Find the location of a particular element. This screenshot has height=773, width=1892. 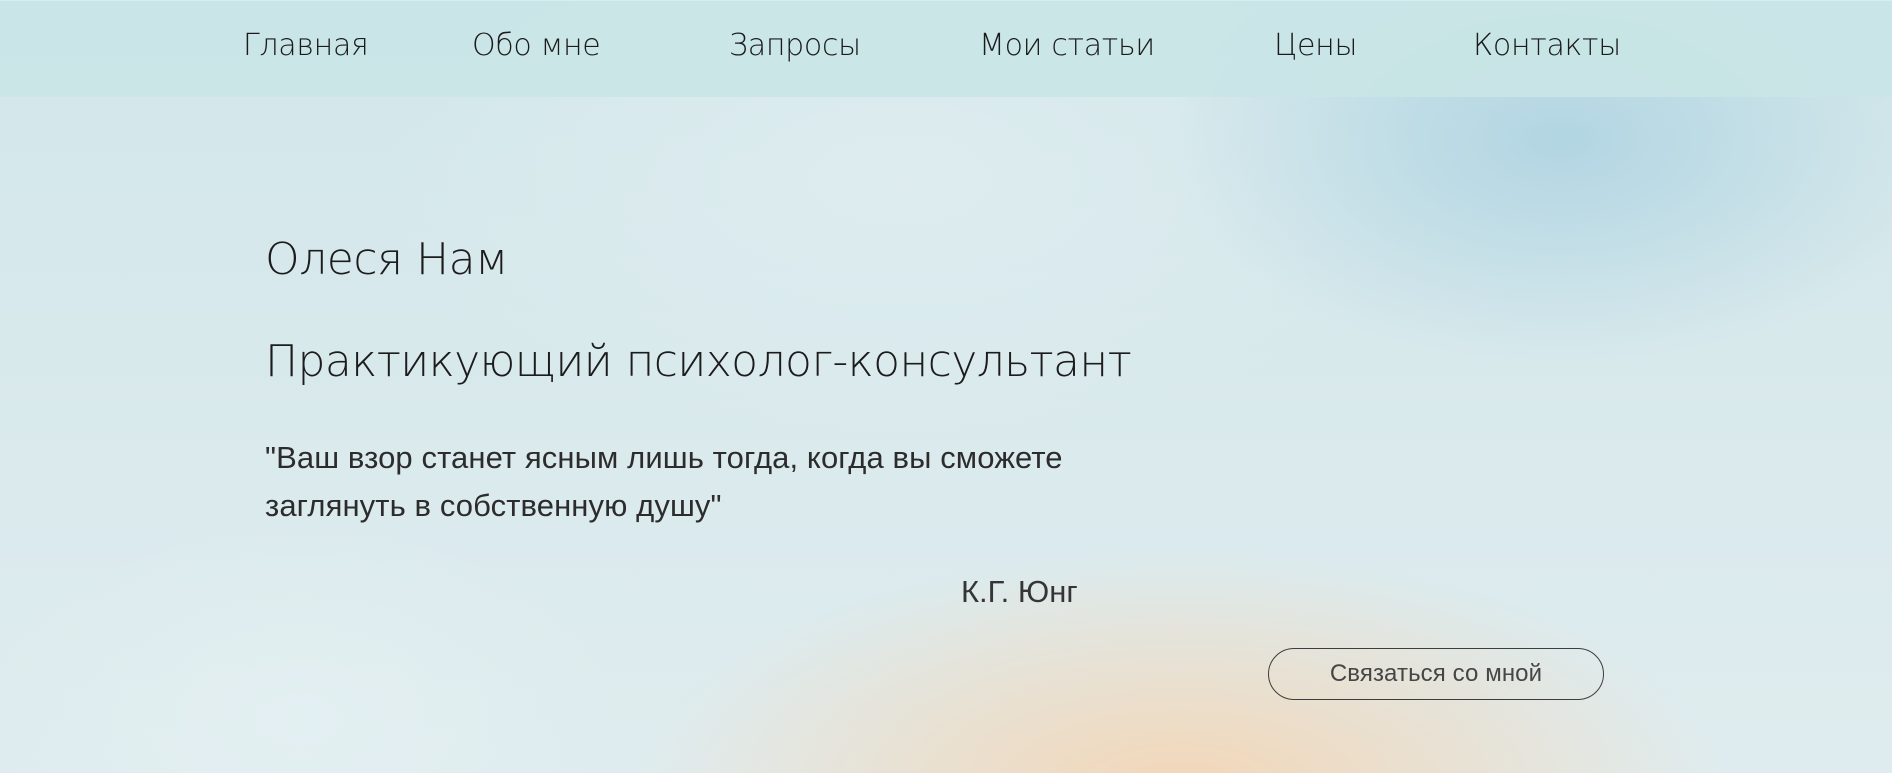

nav-item-my-articles: Мои статьи is located at coordinates (1067, 46).